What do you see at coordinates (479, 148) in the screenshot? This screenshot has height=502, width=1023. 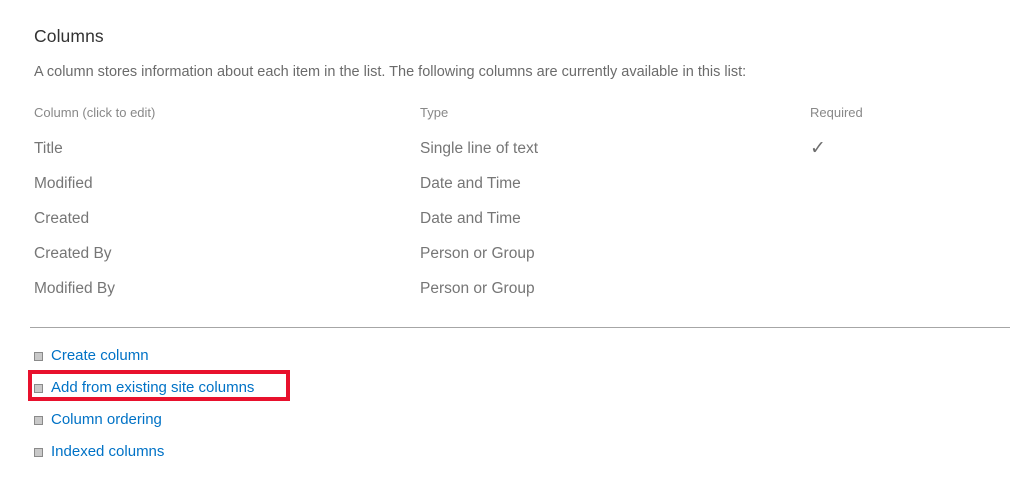 I see `column-type-cell: Single line of text` at bounding box center [479, 148].